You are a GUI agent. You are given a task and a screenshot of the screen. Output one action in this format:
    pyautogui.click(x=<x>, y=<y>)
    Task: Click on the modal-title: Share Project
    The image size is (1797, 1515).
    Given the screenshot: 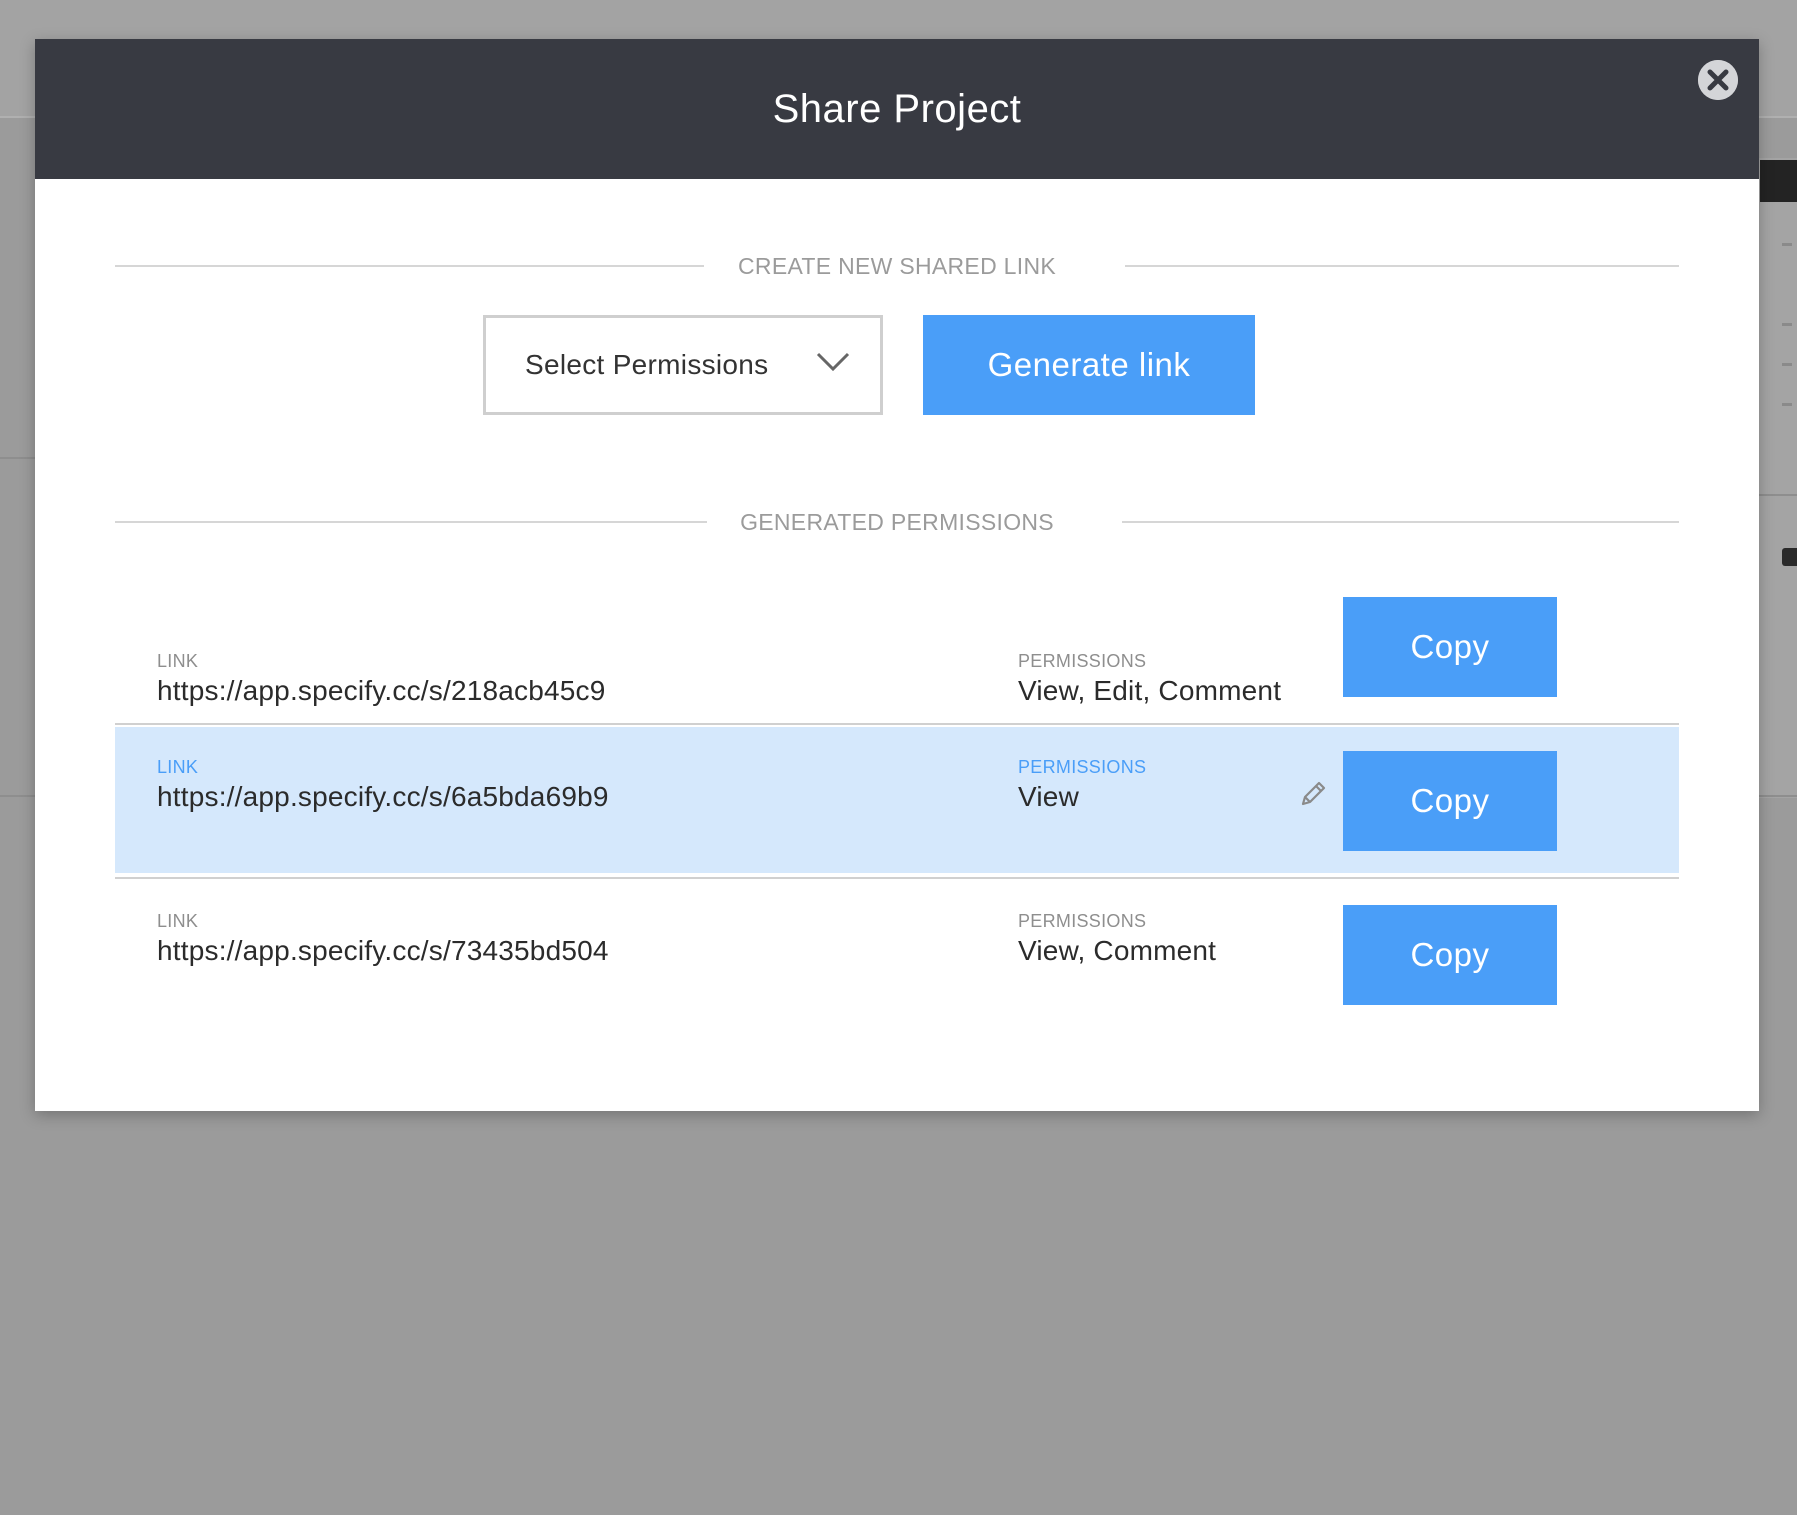 What is the action you would take?
    pyautogui.click(x=897, y=109)
    